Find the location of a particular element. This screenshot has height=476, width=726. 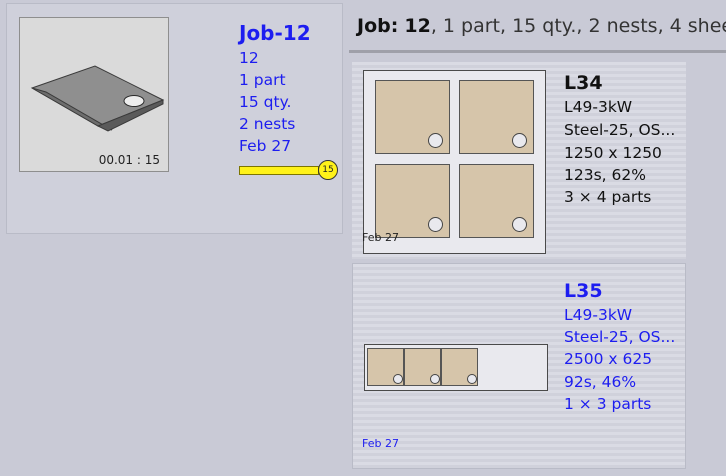

nest-parts-count: 1 × 3 parts is located at coordinates (608, 404).